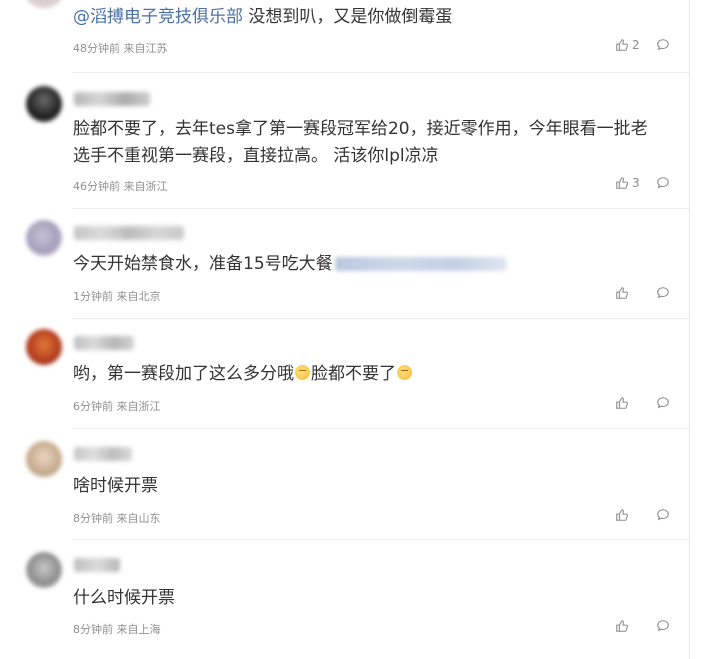 This screenshot has height=659, width=720. What do you see at coordinates (93, 296) in the screenshot?
I see `comment-time: 1分钟前` at bounding box center [93, 296].